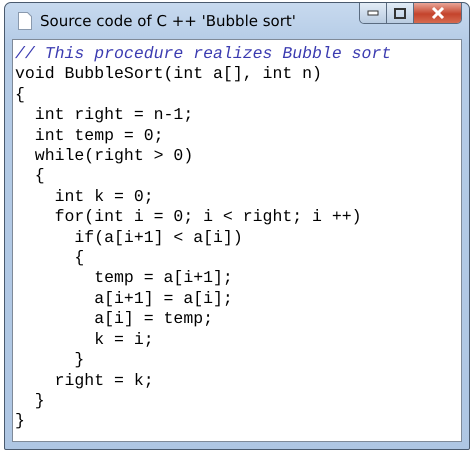 The height and width of the screenshot is (454, 474). What do you see at coordinates (104, 380) in the screenshot?
I see `code-line: right = k;` at bounding box center [104, 380].